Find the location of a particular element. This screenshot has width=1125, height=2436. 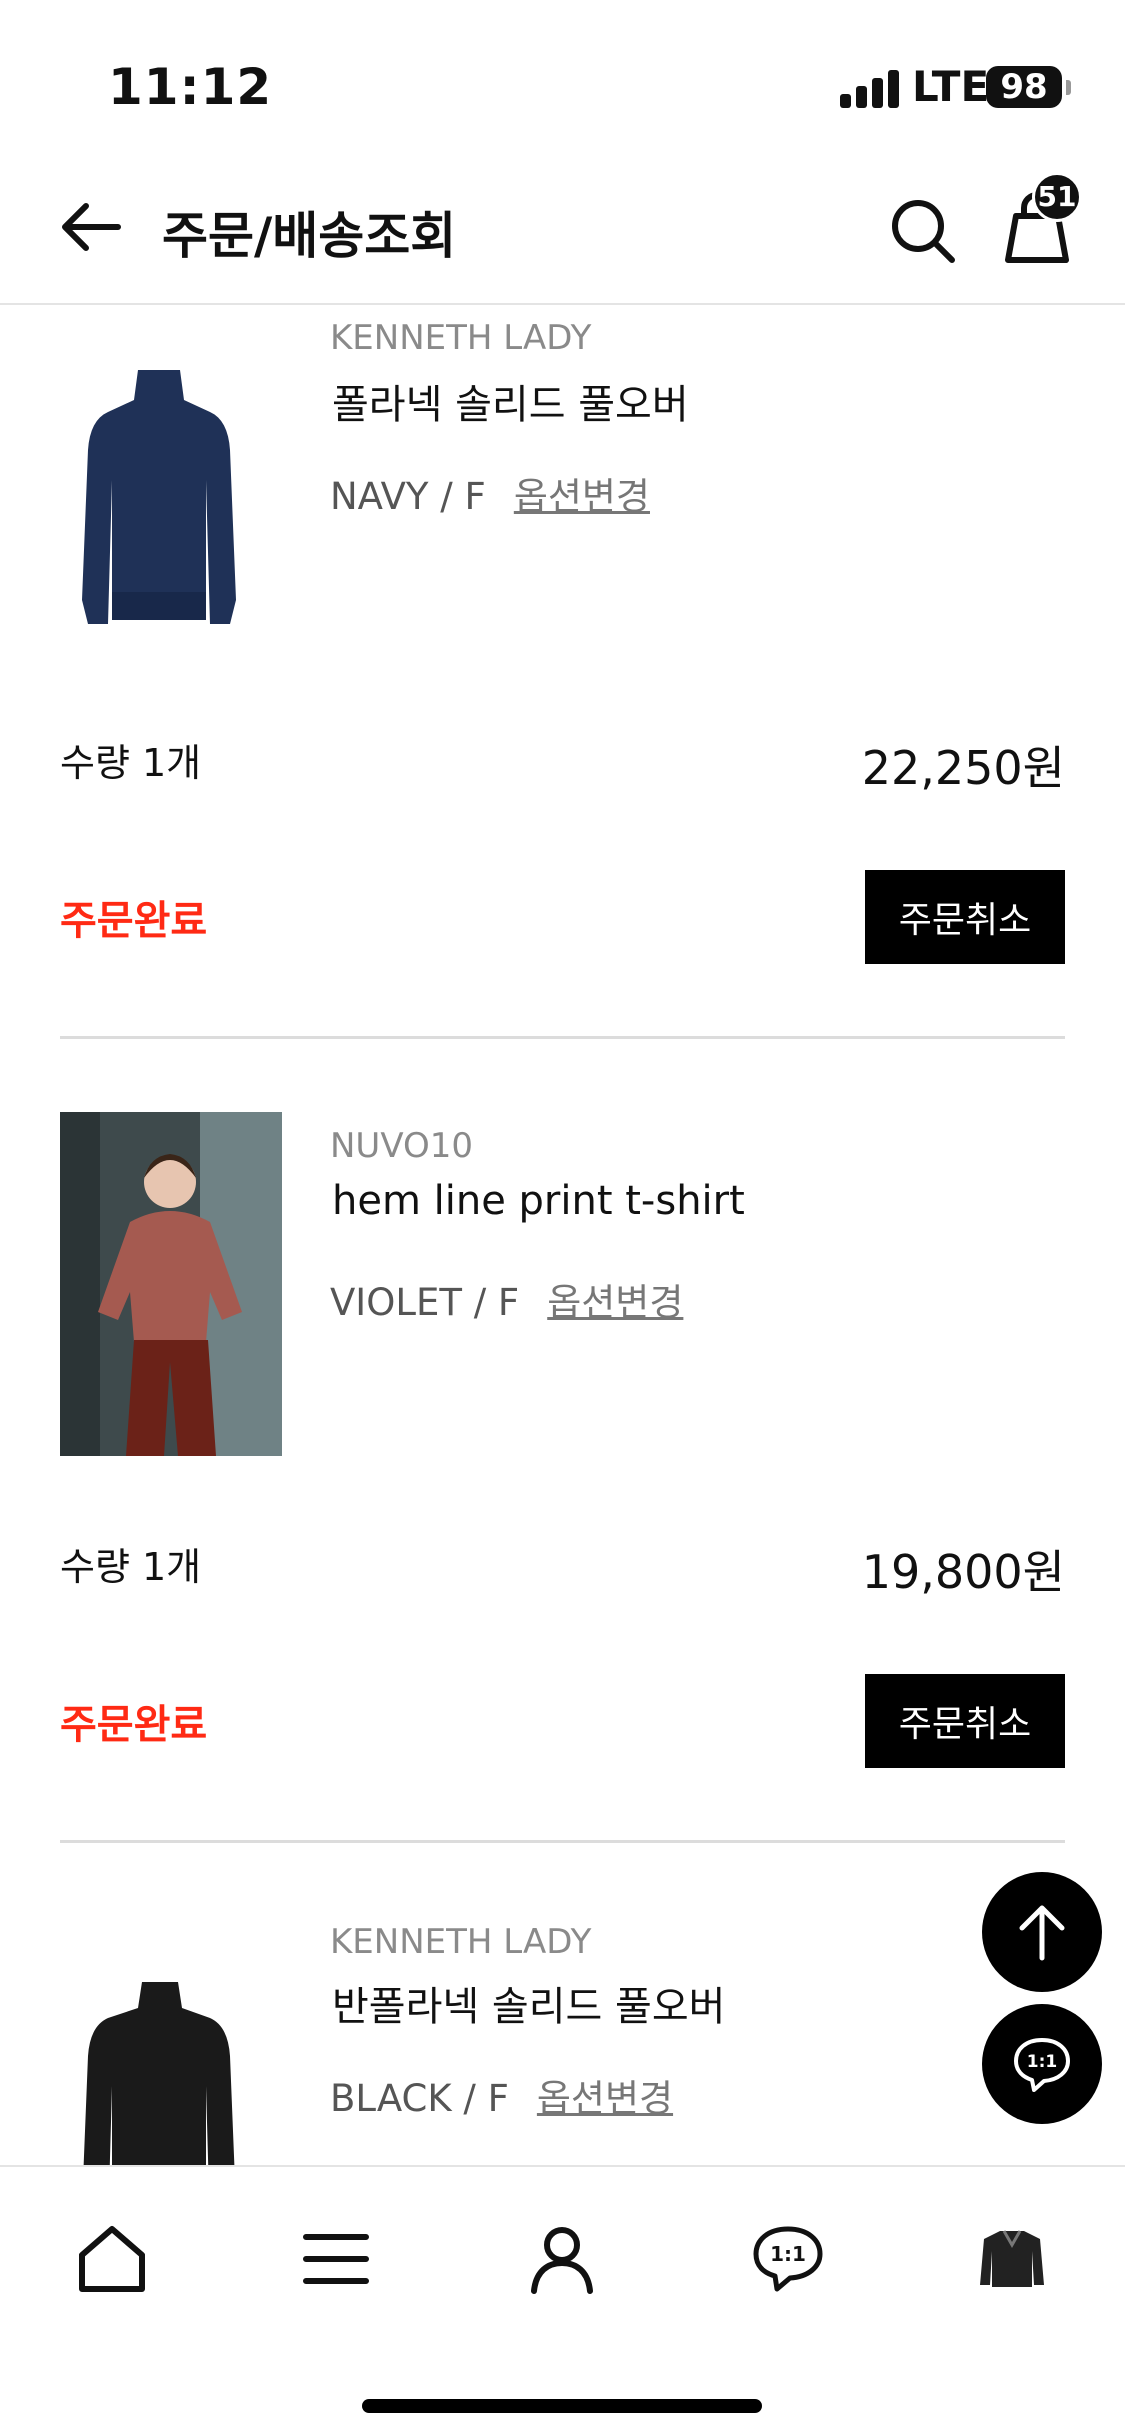

home-indicator is located at coordinates (562, 2406).